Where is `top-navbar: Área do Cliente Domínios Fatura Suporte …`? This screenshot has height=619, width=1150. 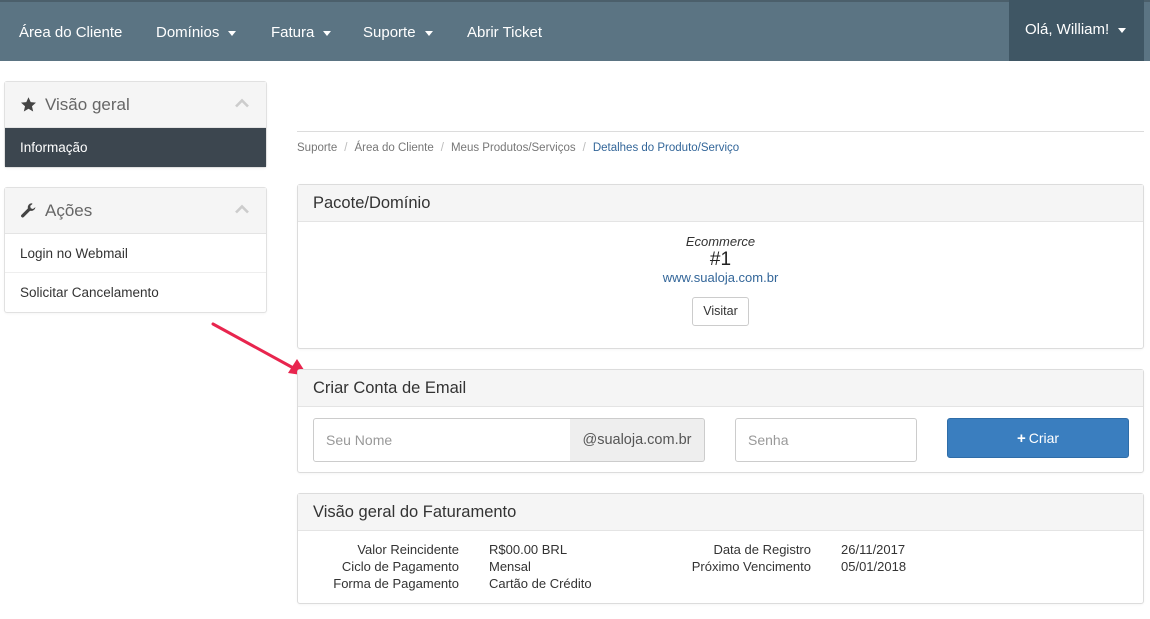
top-navbar: Área do Cliente Domínios Fatura Suporte … is located at coordinates (575, 30).